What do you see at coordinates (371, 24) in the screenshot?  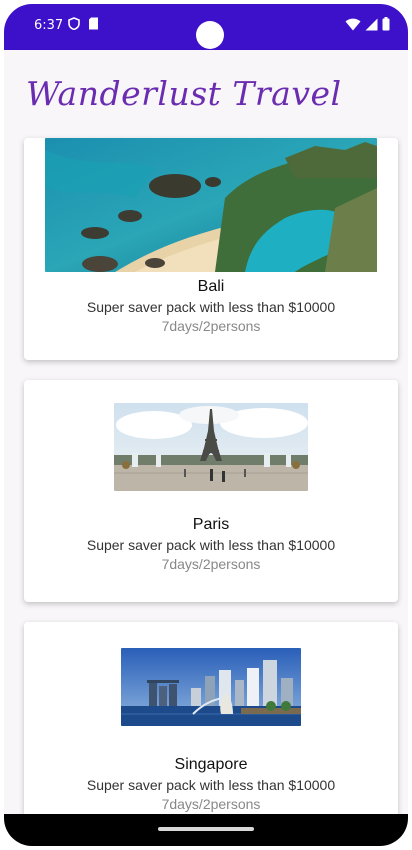 I see `signal-icon` at bounding box center [371, 24].